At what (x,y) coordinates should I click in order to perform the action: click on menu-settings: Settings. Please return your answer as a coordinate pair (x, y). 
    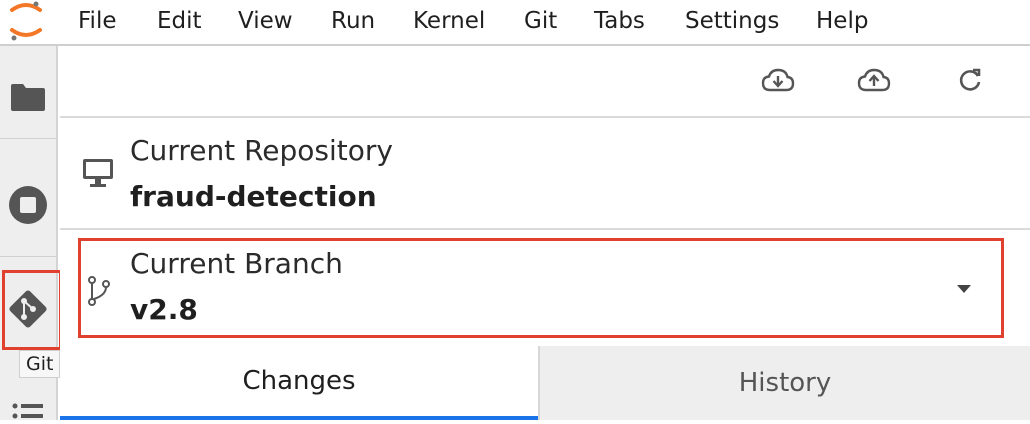
    Looking at the image, I should click on (732, 21).